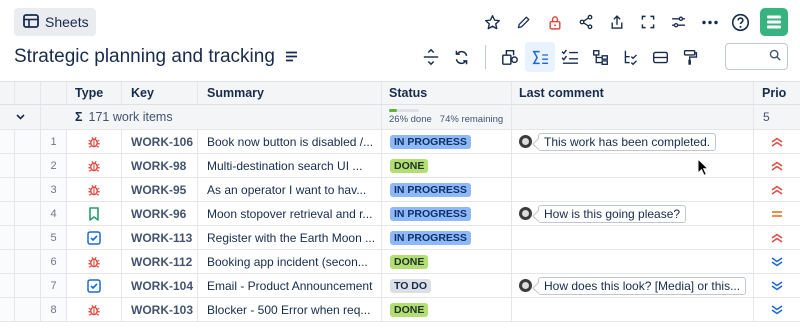  I want to click on sum-icon, so click(540, 57).